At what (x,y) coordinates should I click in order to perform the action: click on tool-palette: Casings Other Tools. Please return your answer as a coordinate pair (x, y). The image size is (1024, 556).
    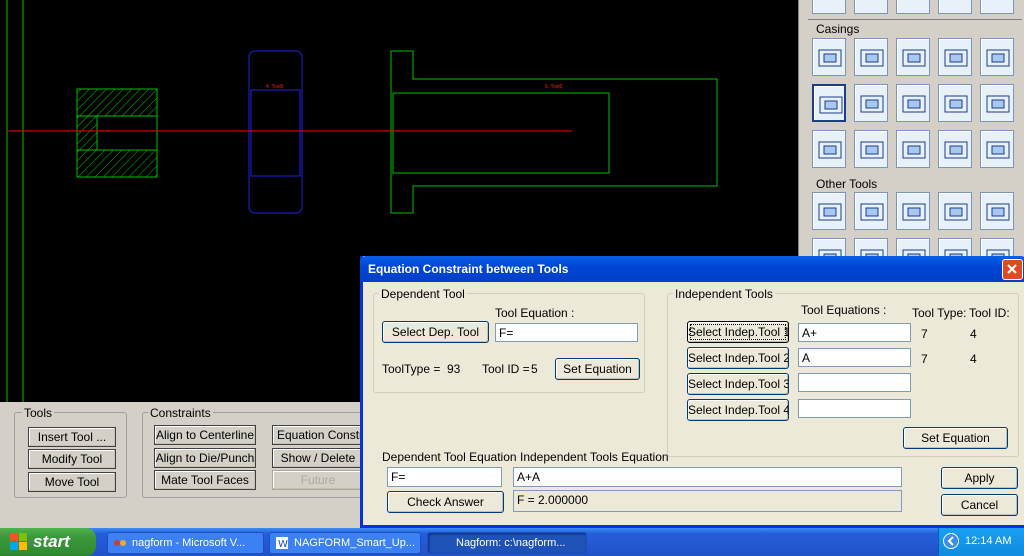
    Looking at the image, I should click on (915, 138).